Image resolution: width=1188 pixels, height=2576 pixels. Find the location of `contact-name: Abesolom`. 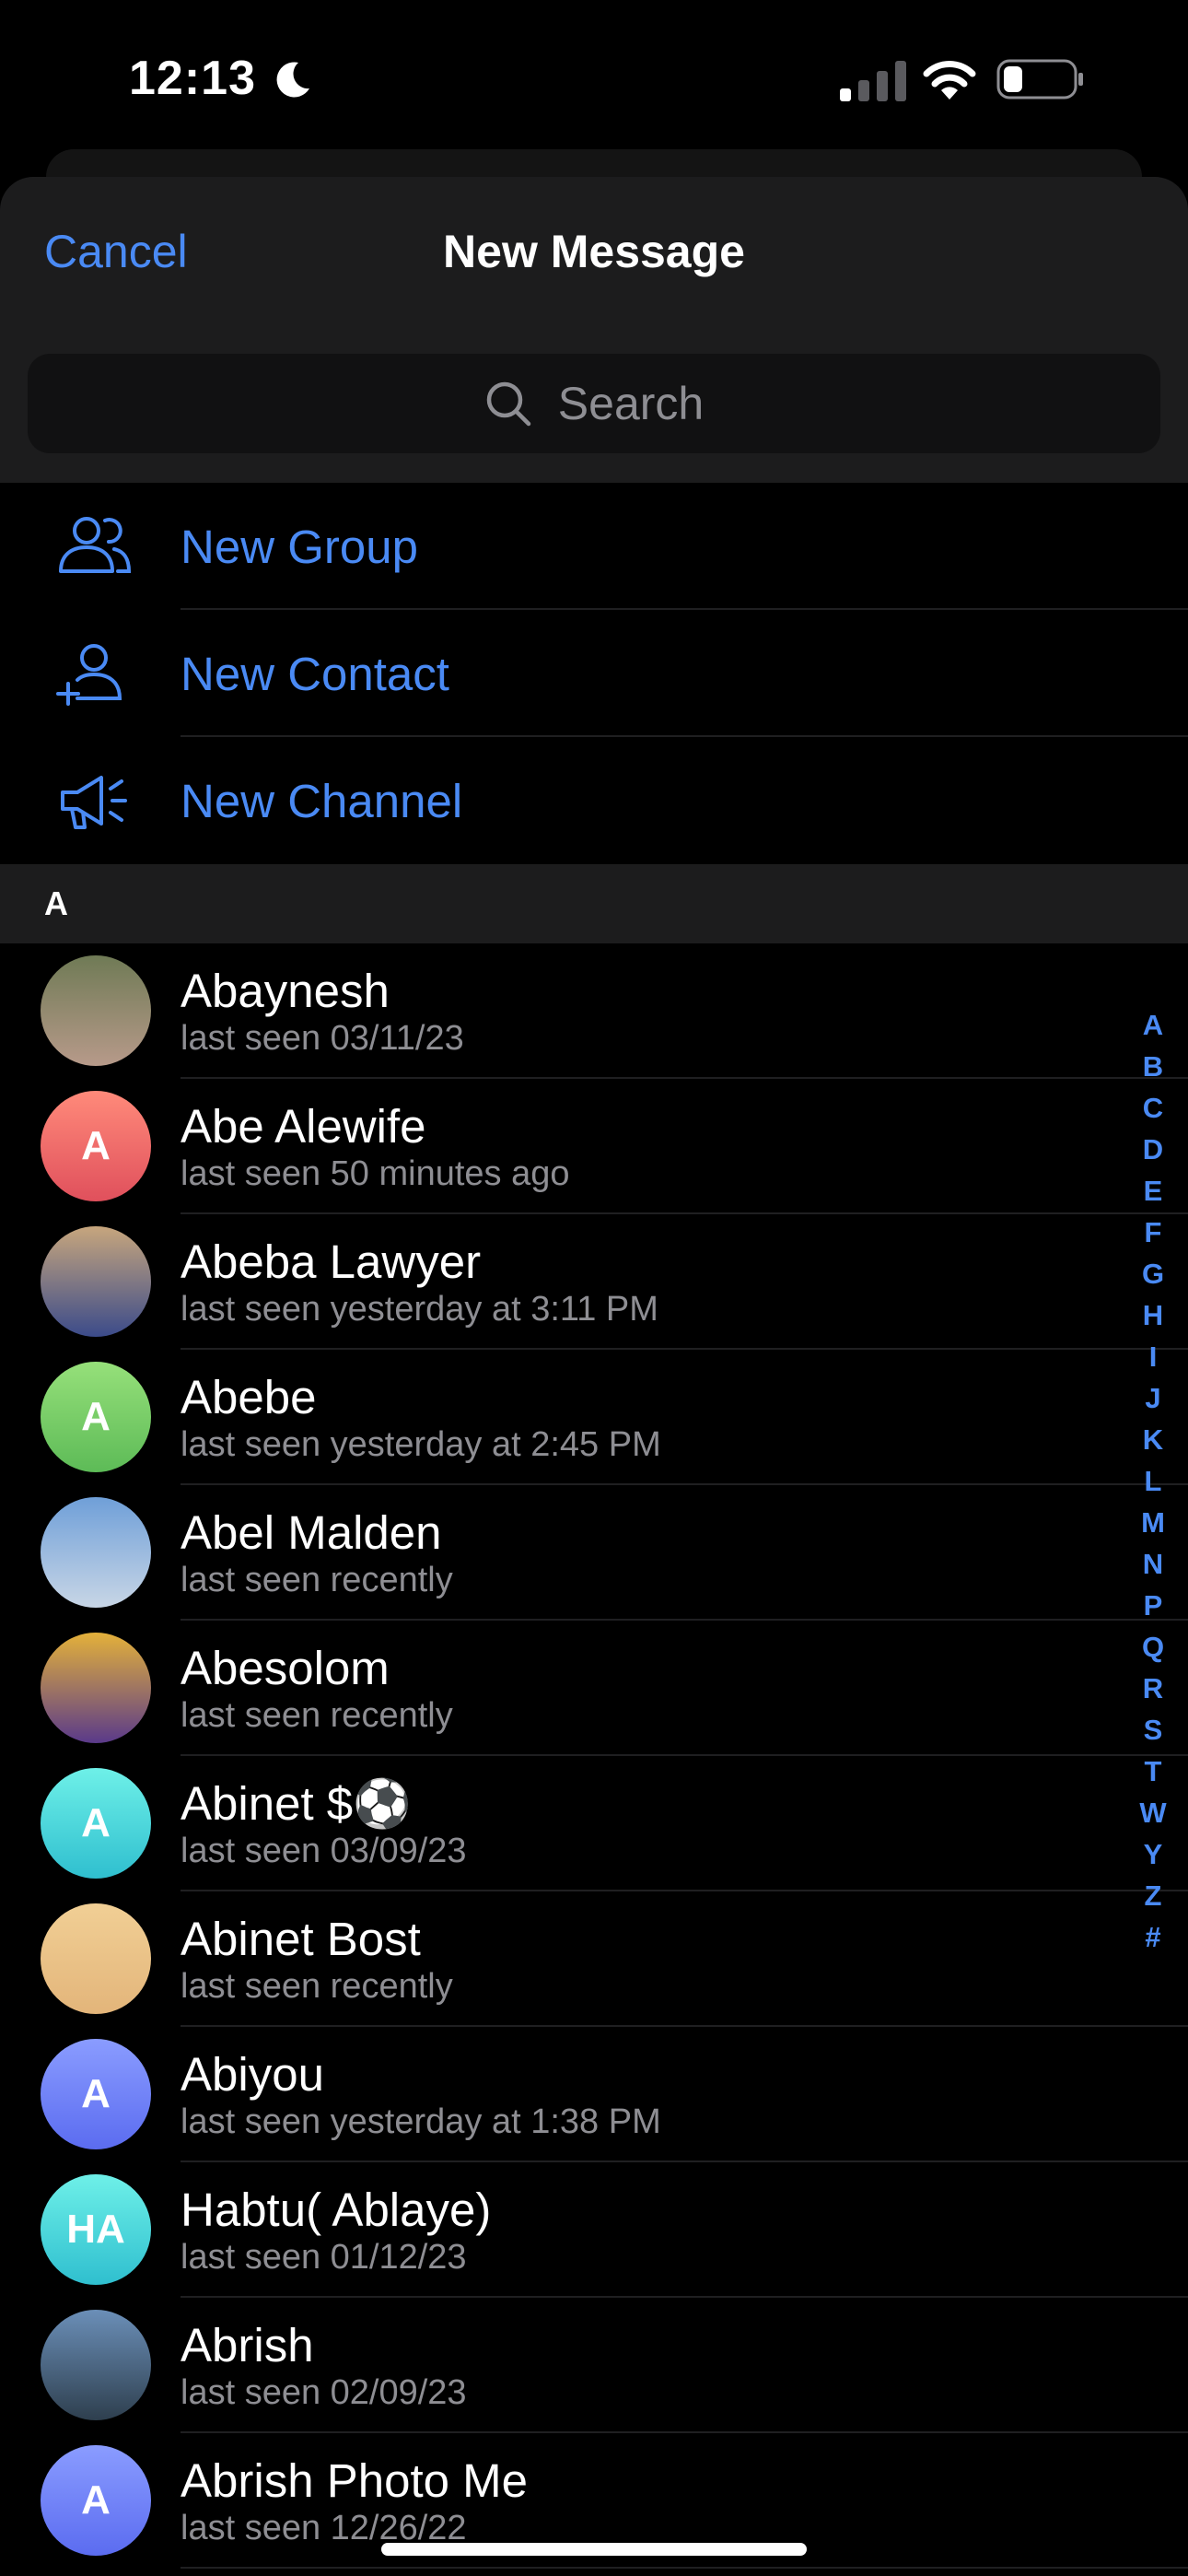

contact-name: Abesolom is located at coordinates (285, 1668).